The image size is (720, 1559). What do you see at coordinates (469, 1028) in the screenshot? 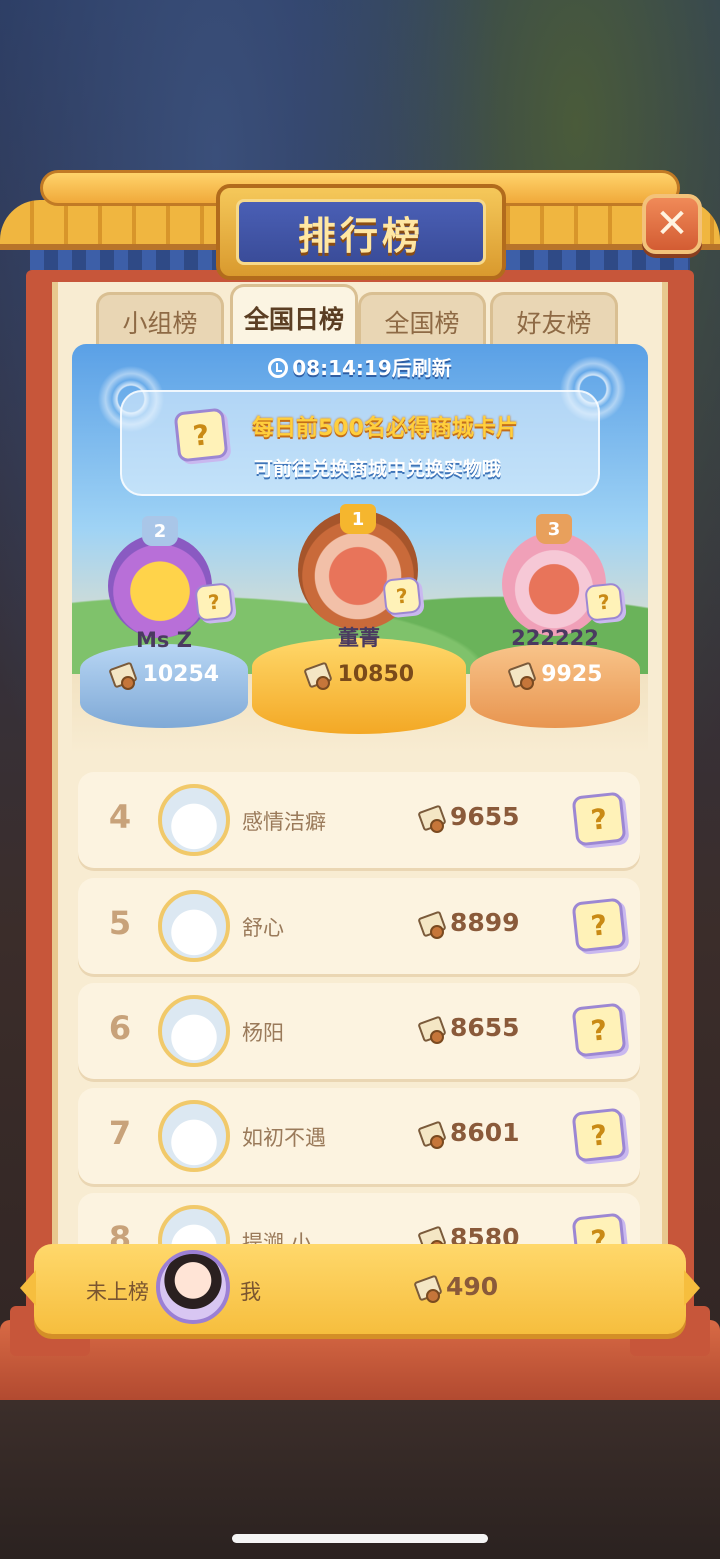
I see `player-score: 8655` at bounding box center [469, 1028].